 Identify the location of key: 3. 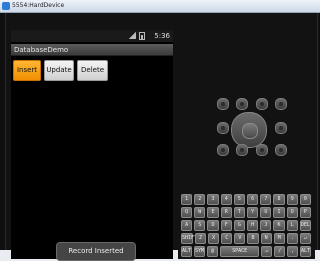
(213, 199).